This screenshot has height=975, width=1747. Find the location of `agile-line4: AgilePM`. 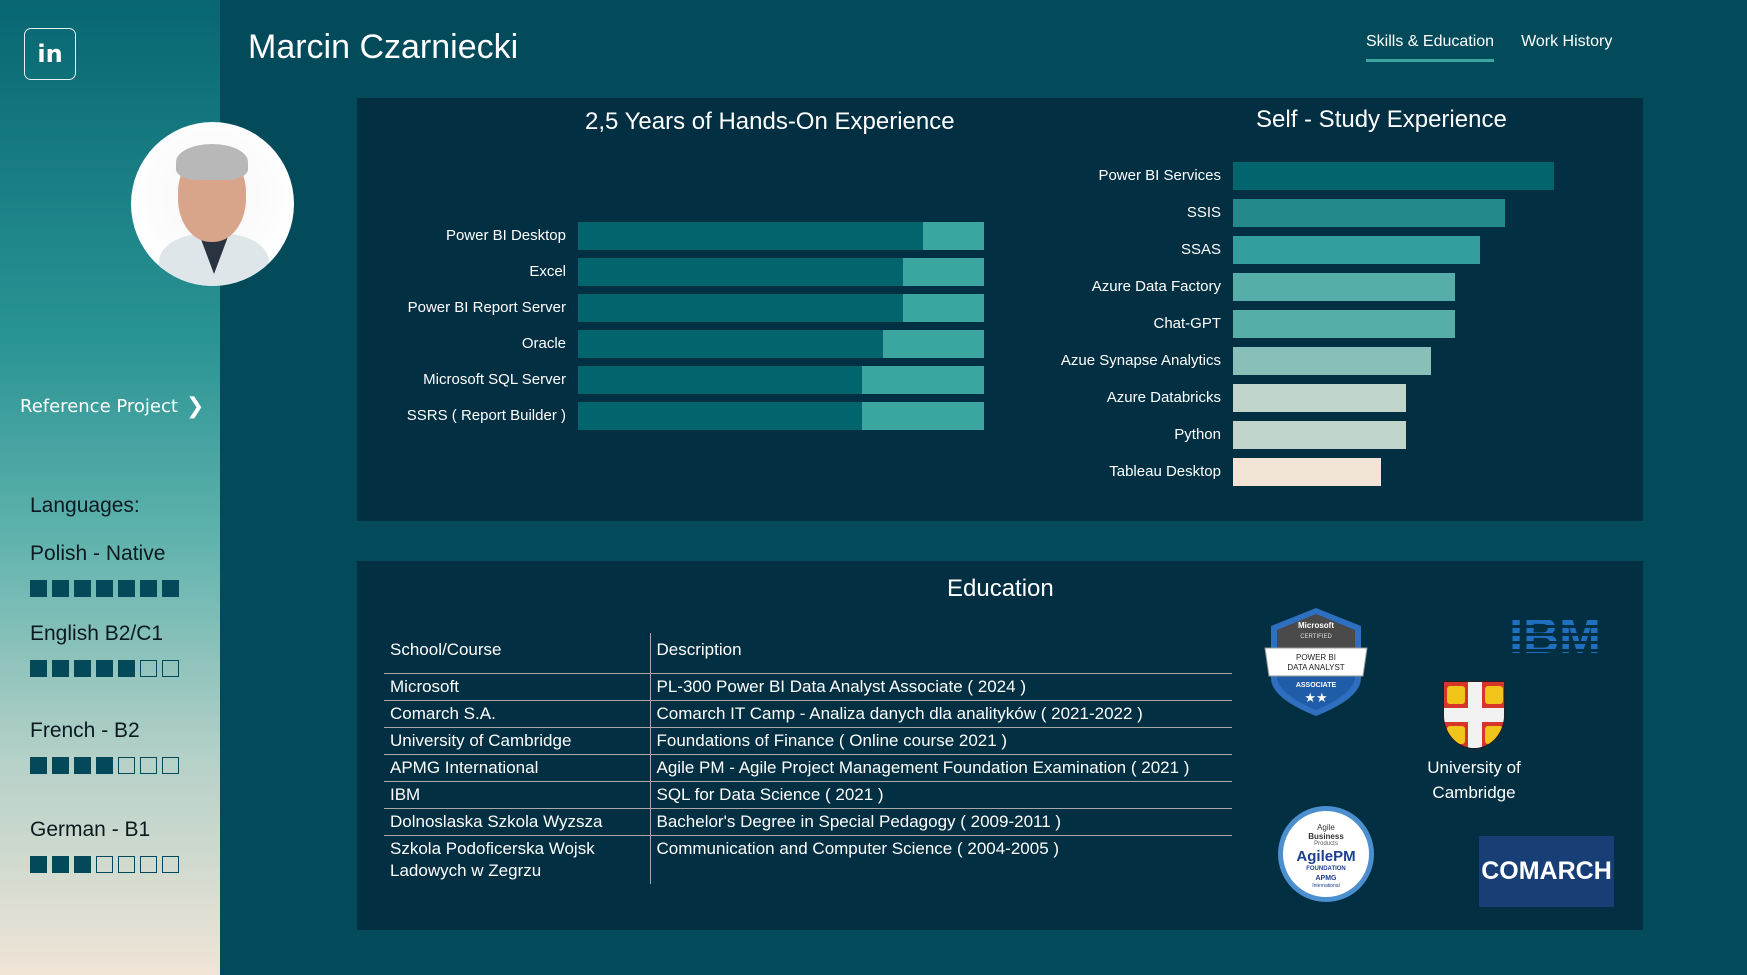

agile-line4: AgilePM is located at coordinates (1326, 856).